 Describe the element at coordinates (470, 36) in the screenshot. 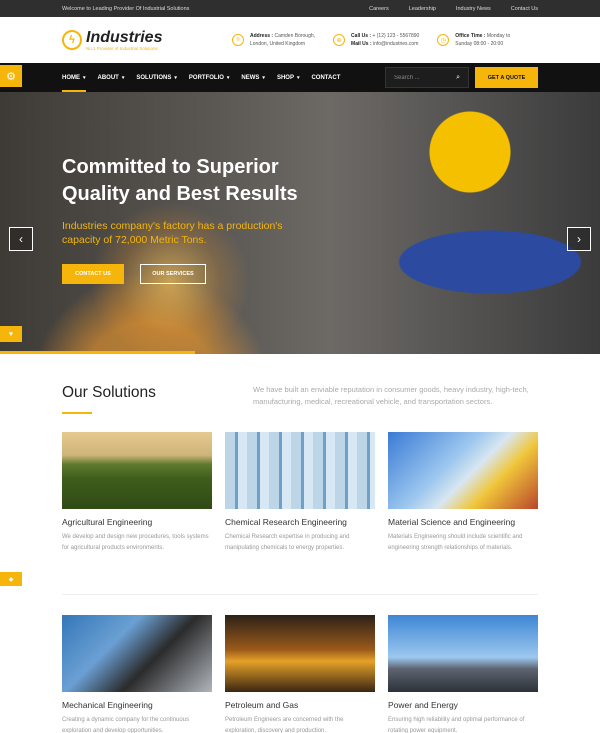

I see `office-label: Office Time :` at that location.